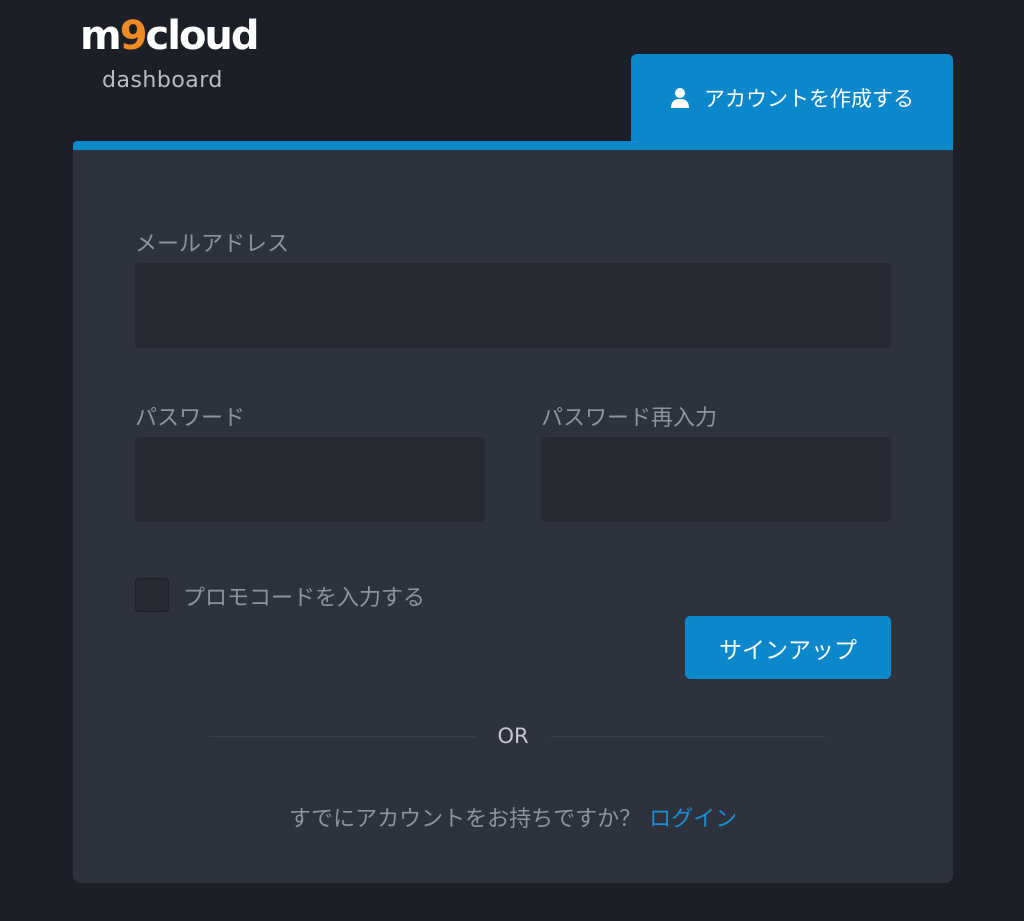 This screenshot has height=921, width=1024. I want to click on promo-checkbox, so click(152, 595).